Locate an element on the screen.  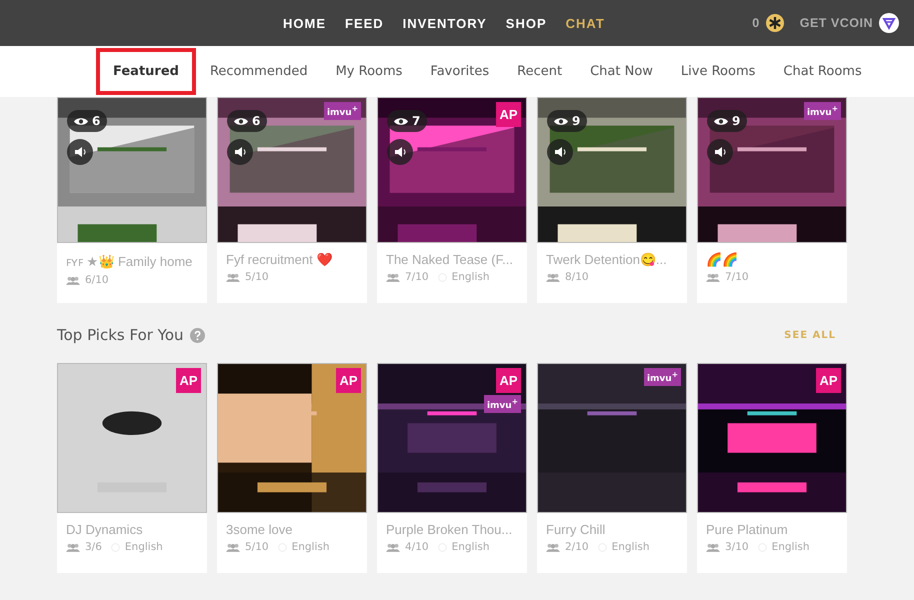
occupancy: 3/10 is located at coordinates (737, 547).